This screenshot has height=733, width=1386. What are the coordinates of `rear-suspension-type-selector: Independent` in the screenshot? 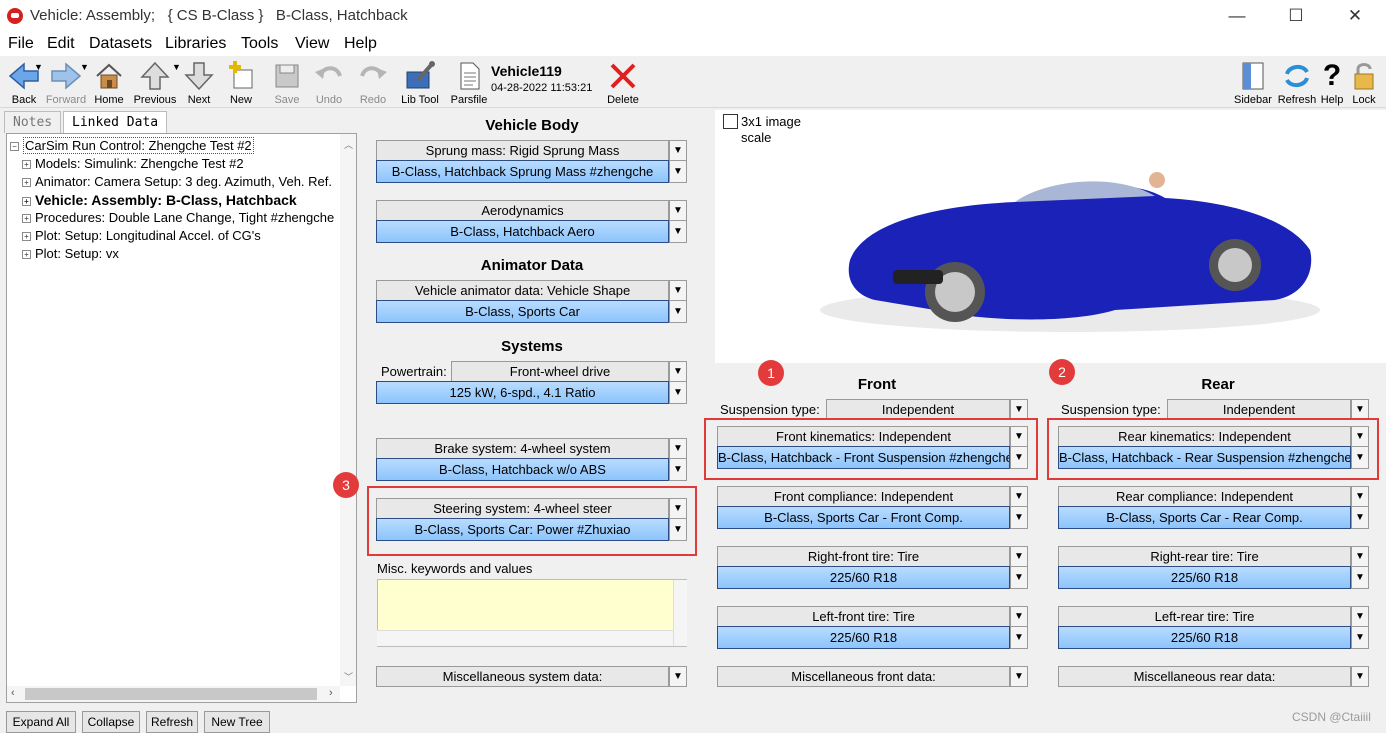 It's located at (1259, 409).